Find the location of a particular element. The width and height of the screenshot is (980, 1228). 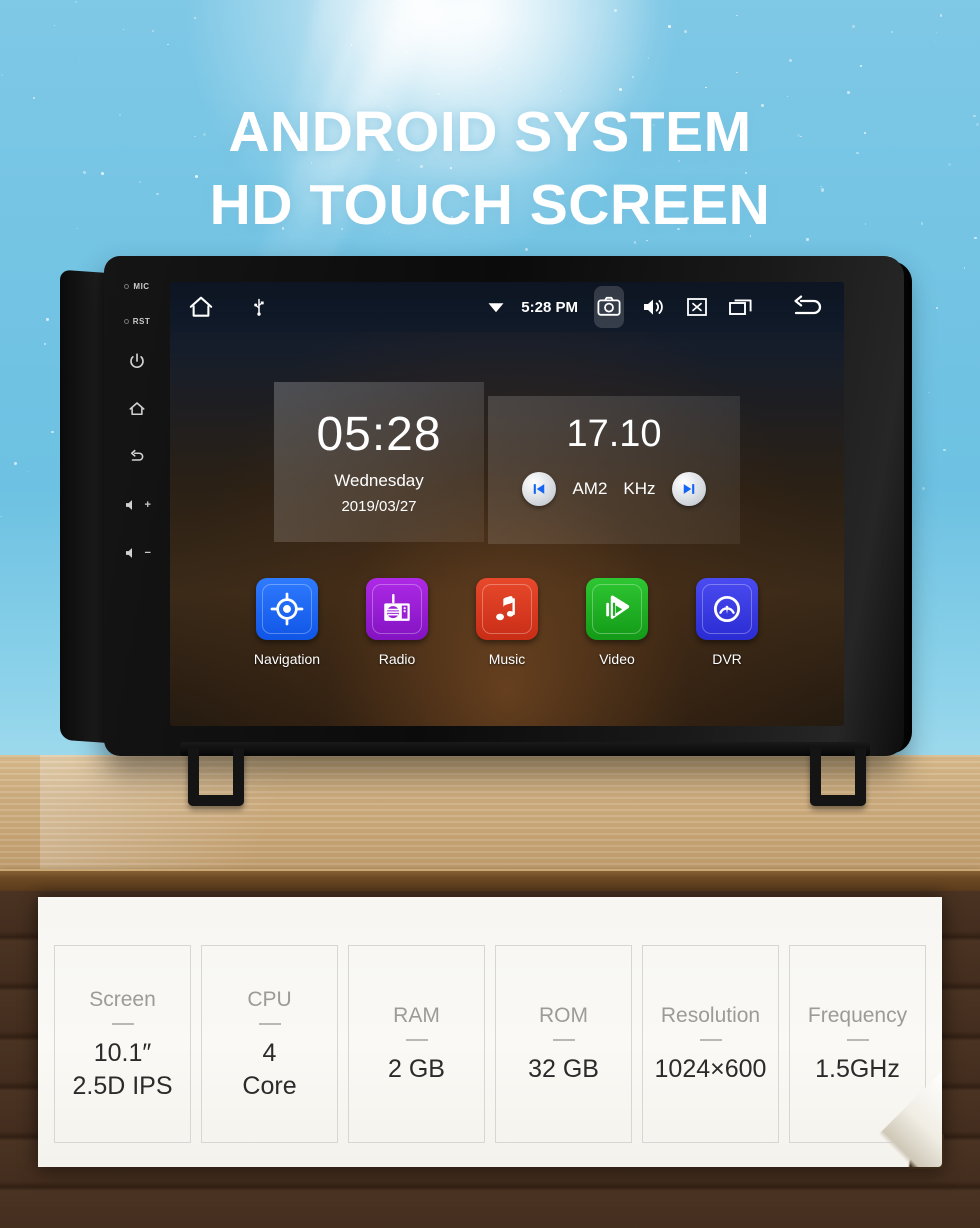

spec-label: CPU is located at coordinates (269, 999).